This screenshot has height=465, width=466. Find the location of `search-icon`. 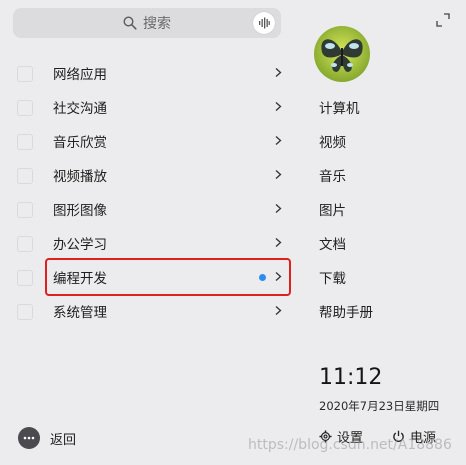

search-icon is located at coordinates (130, 23).